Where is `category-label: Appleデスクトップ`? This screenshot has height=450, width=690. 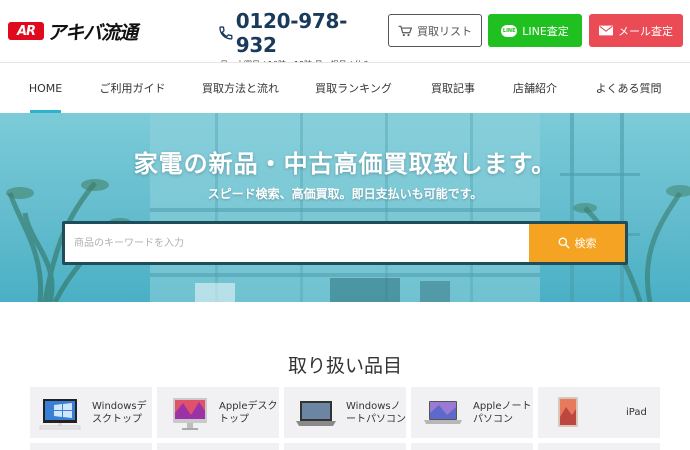
category-label: Appleデスクトップ is located at coordinates (248, 412).